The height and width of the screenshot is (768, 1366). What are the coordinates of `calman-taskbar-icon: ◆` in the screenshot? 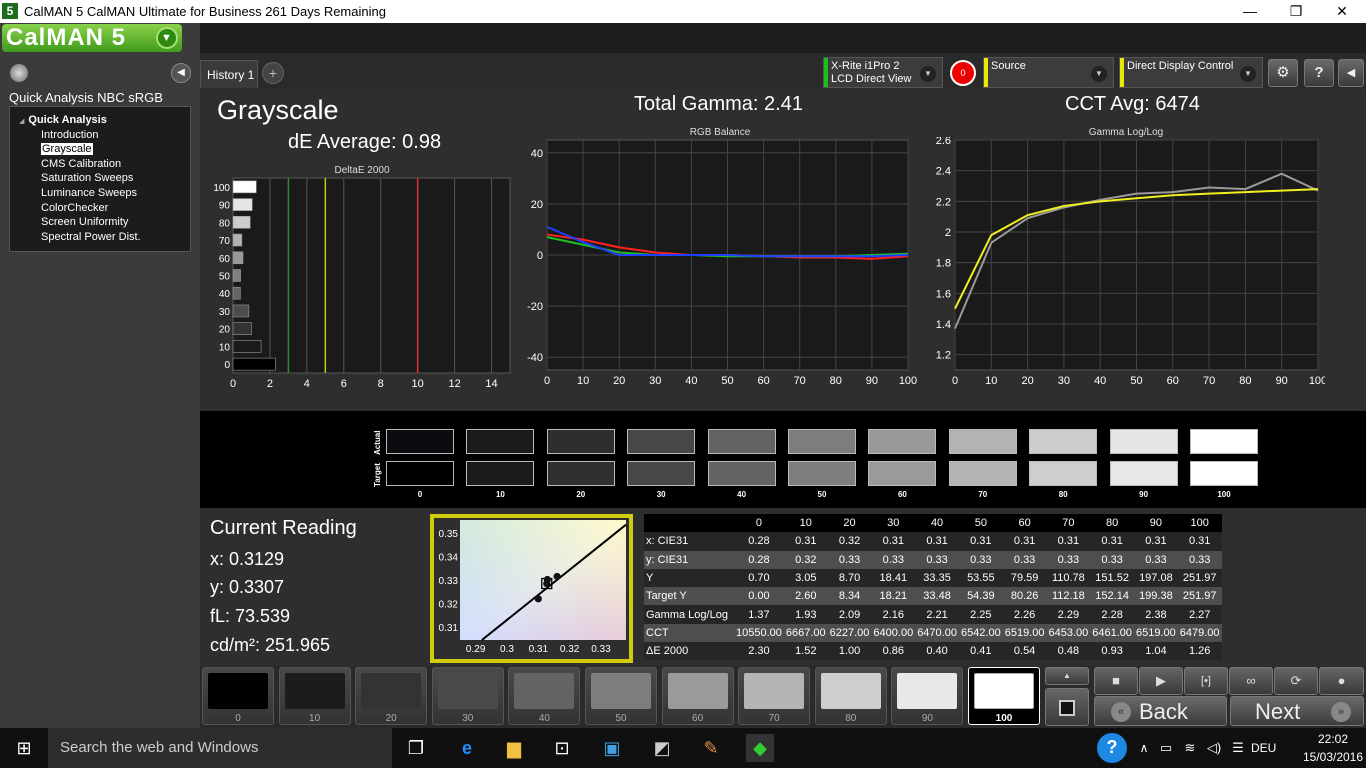 It's located at (760, 748).